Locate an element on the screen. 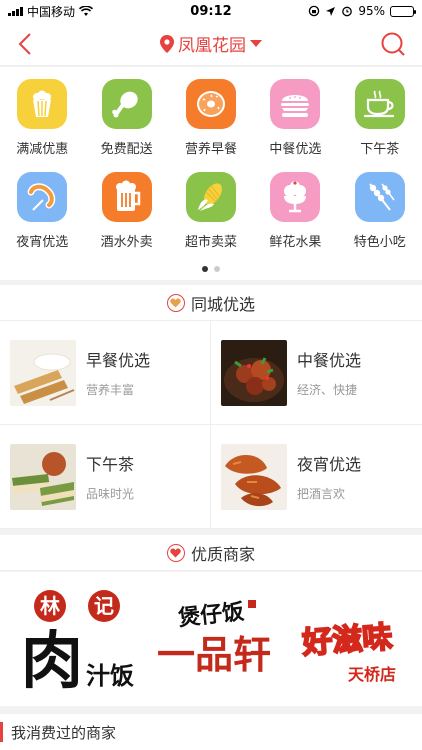  search-icon is located at coordinates (393, 44).